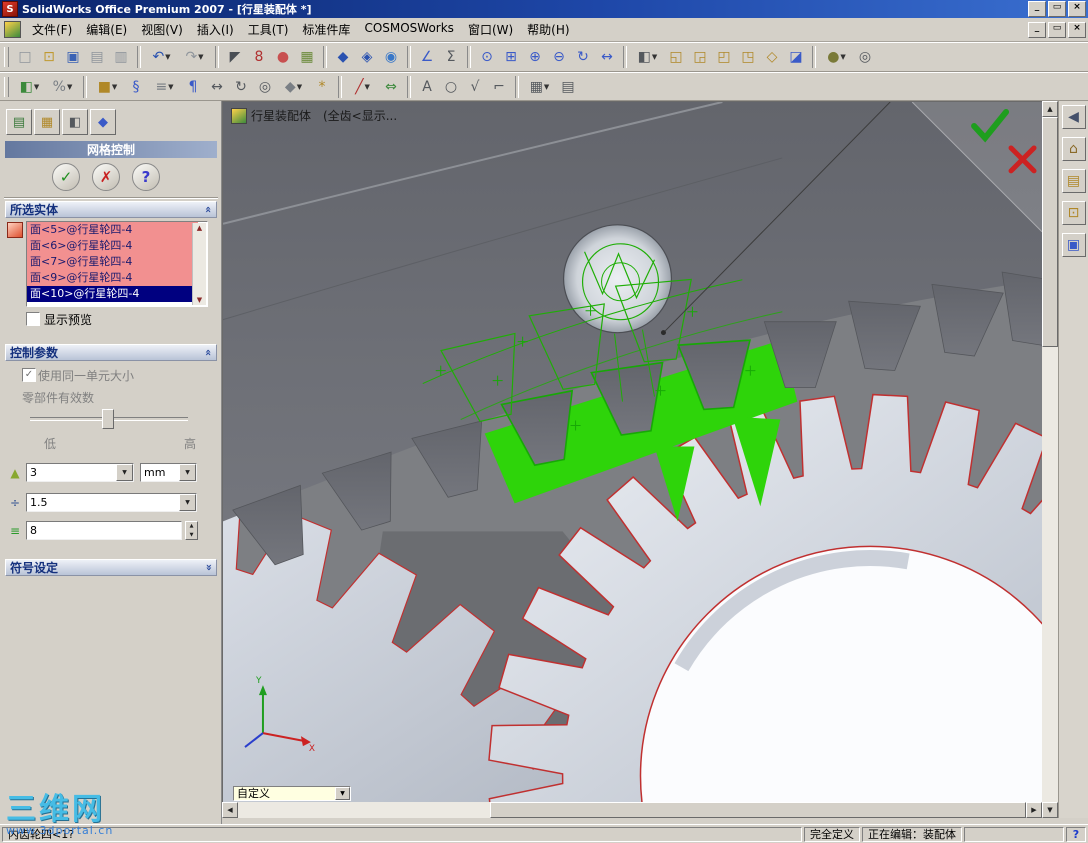 This screenshot has width=1088, height=843. What do you see at coordinates (326, 29) in the screenshot?
I see `menu-item: 标准件库` at bounding box center [326, 29].